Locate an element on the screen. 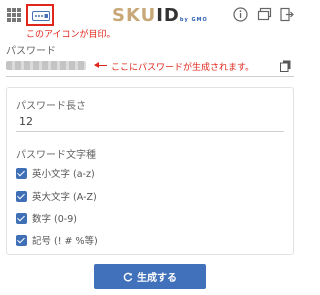 This screenshot has width=320, height=295. generate-button-label: 生成する is located at coordinates (157, 278).